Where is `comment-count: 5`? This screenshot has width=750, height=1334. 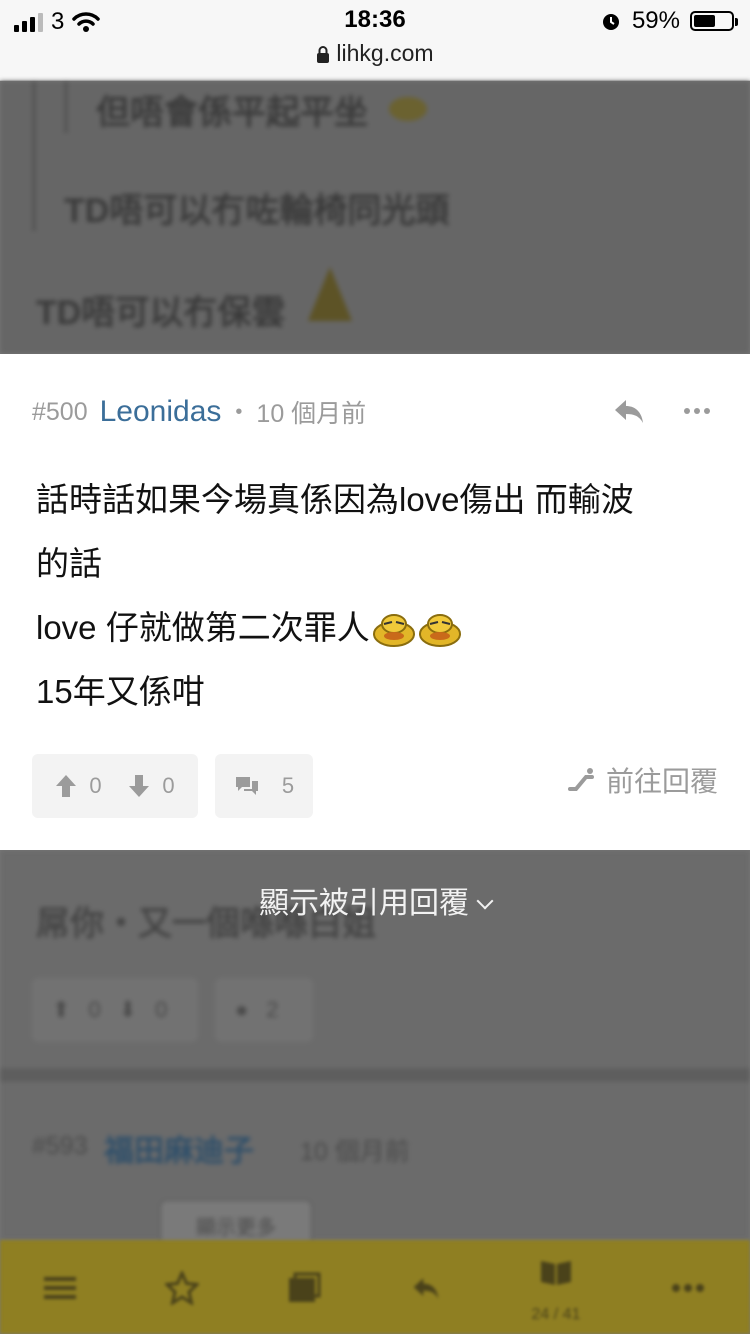 comment-count: 5 is located at coordinates (288, 785).